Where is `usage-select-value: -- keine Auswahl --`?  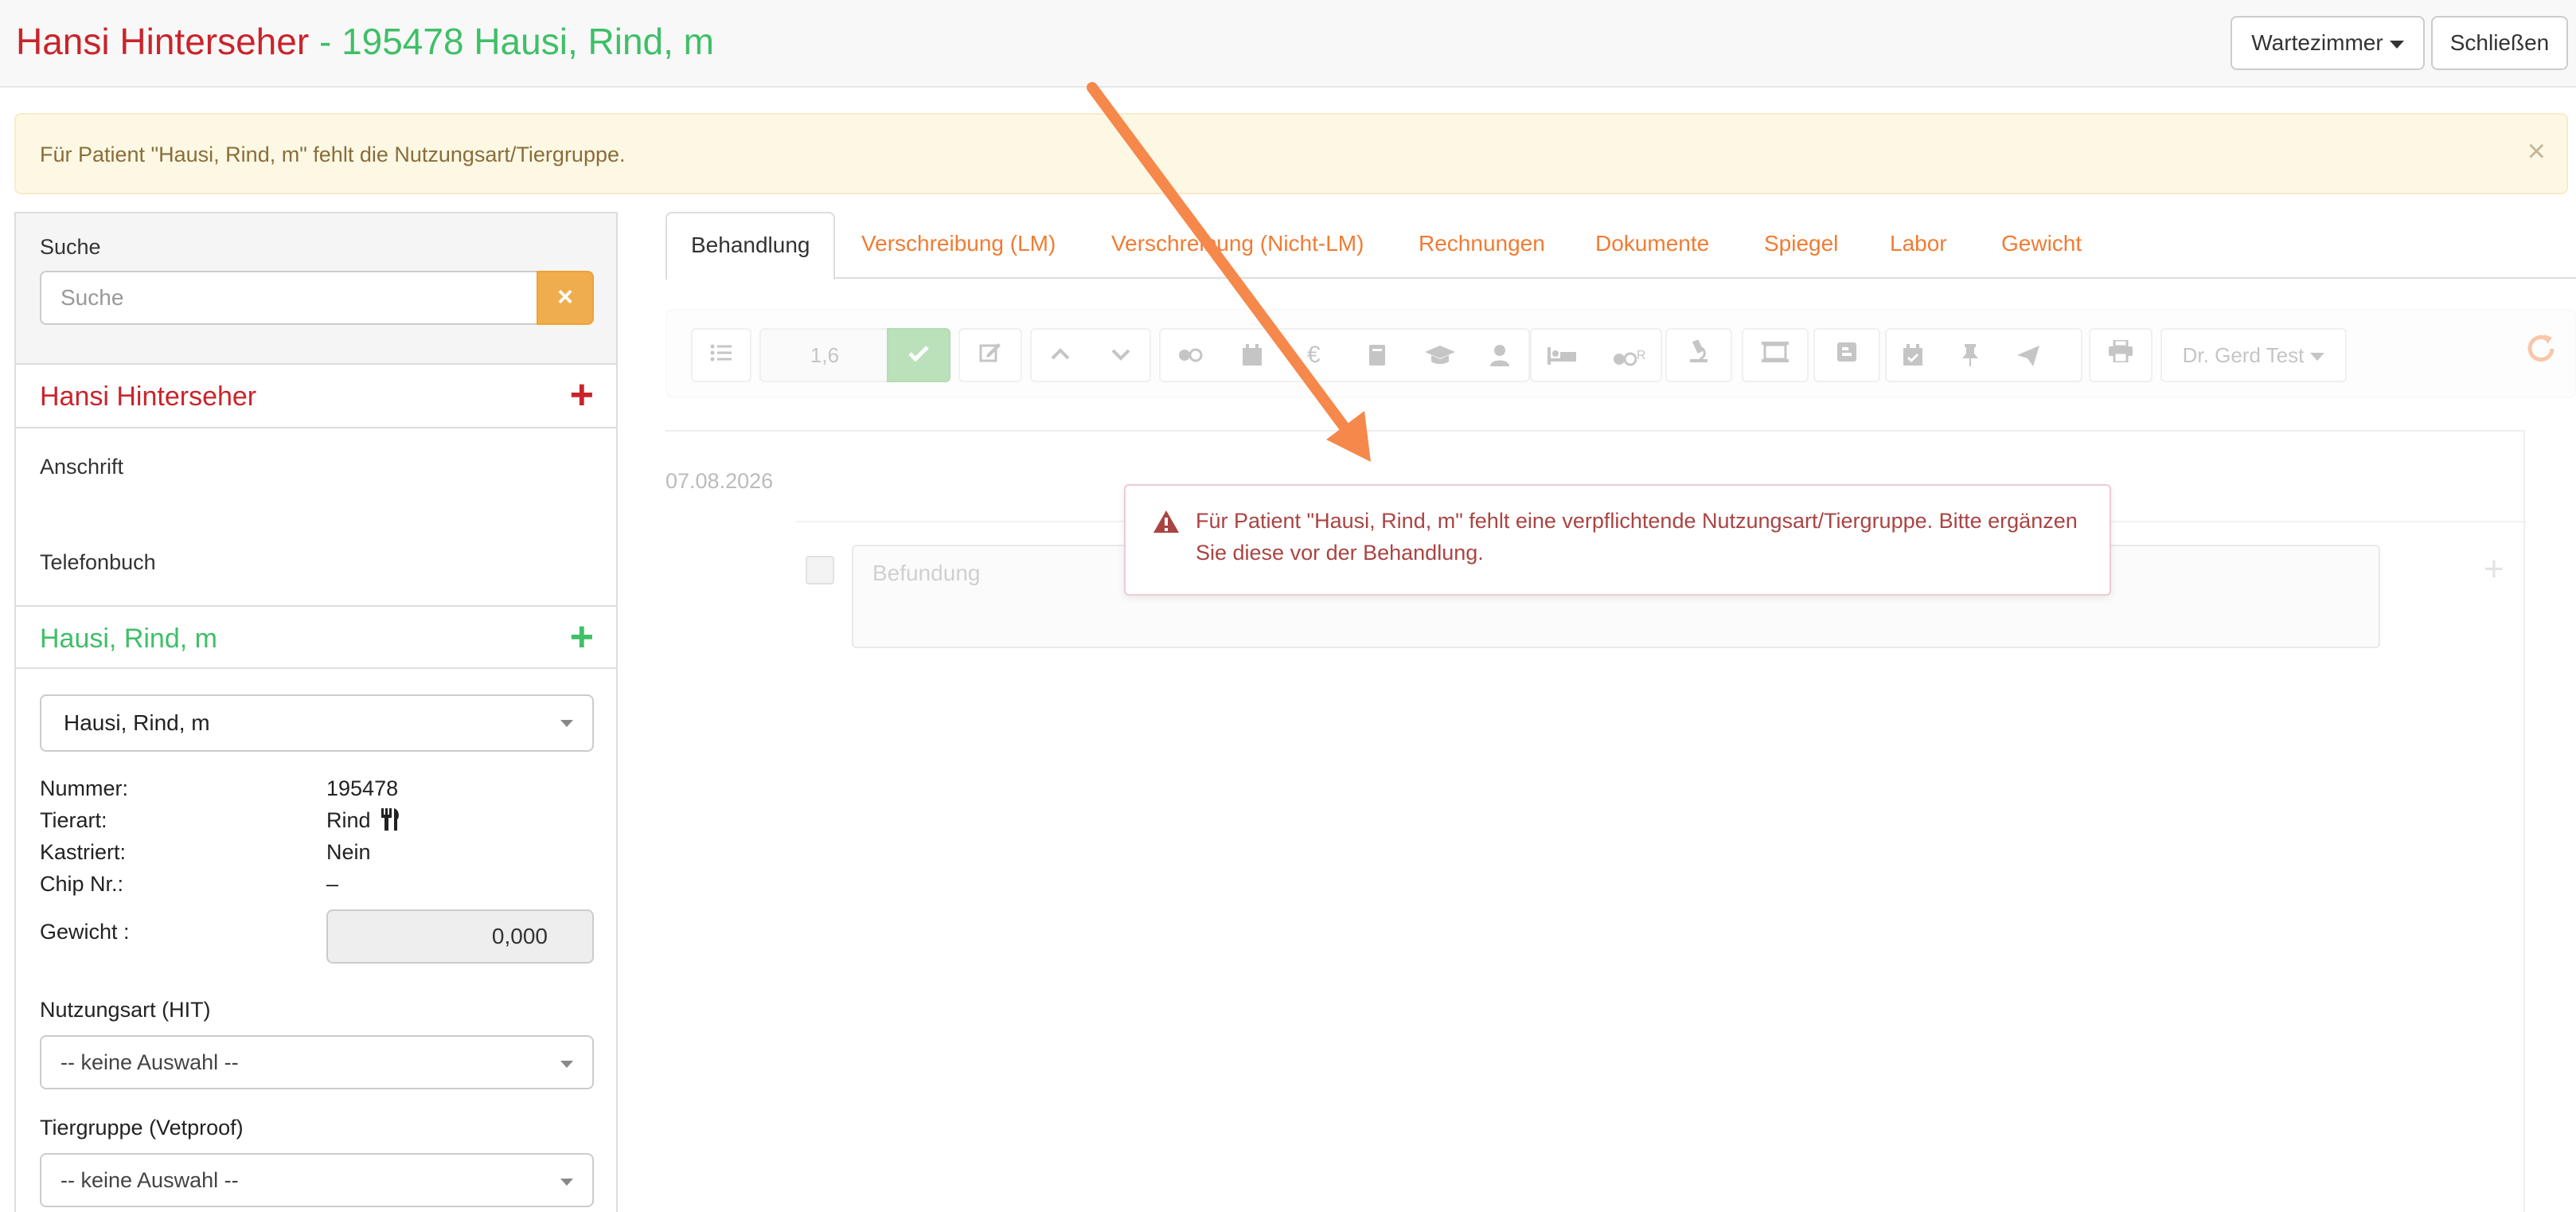
usage-select-value: -- keine Auswahl -- is located at coordinates (149, 1062).